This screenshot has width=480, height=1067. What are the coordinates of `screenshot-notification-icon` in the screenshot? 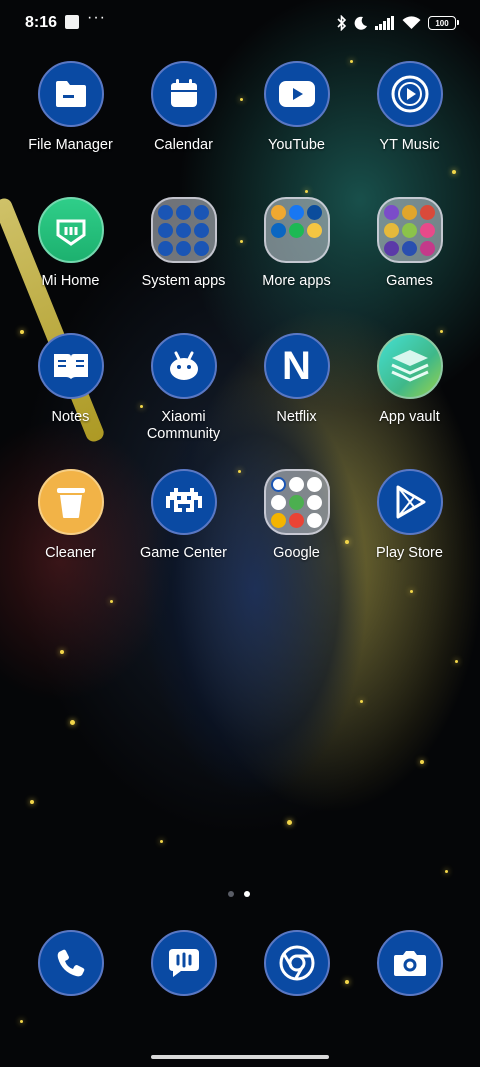 It's located at (72, 22).